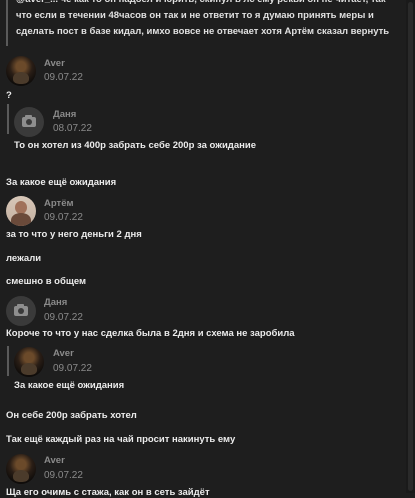 The image size is (415, 498). I want to click on message-text: Он себе 200р забрать хотел, so click(71, 415).